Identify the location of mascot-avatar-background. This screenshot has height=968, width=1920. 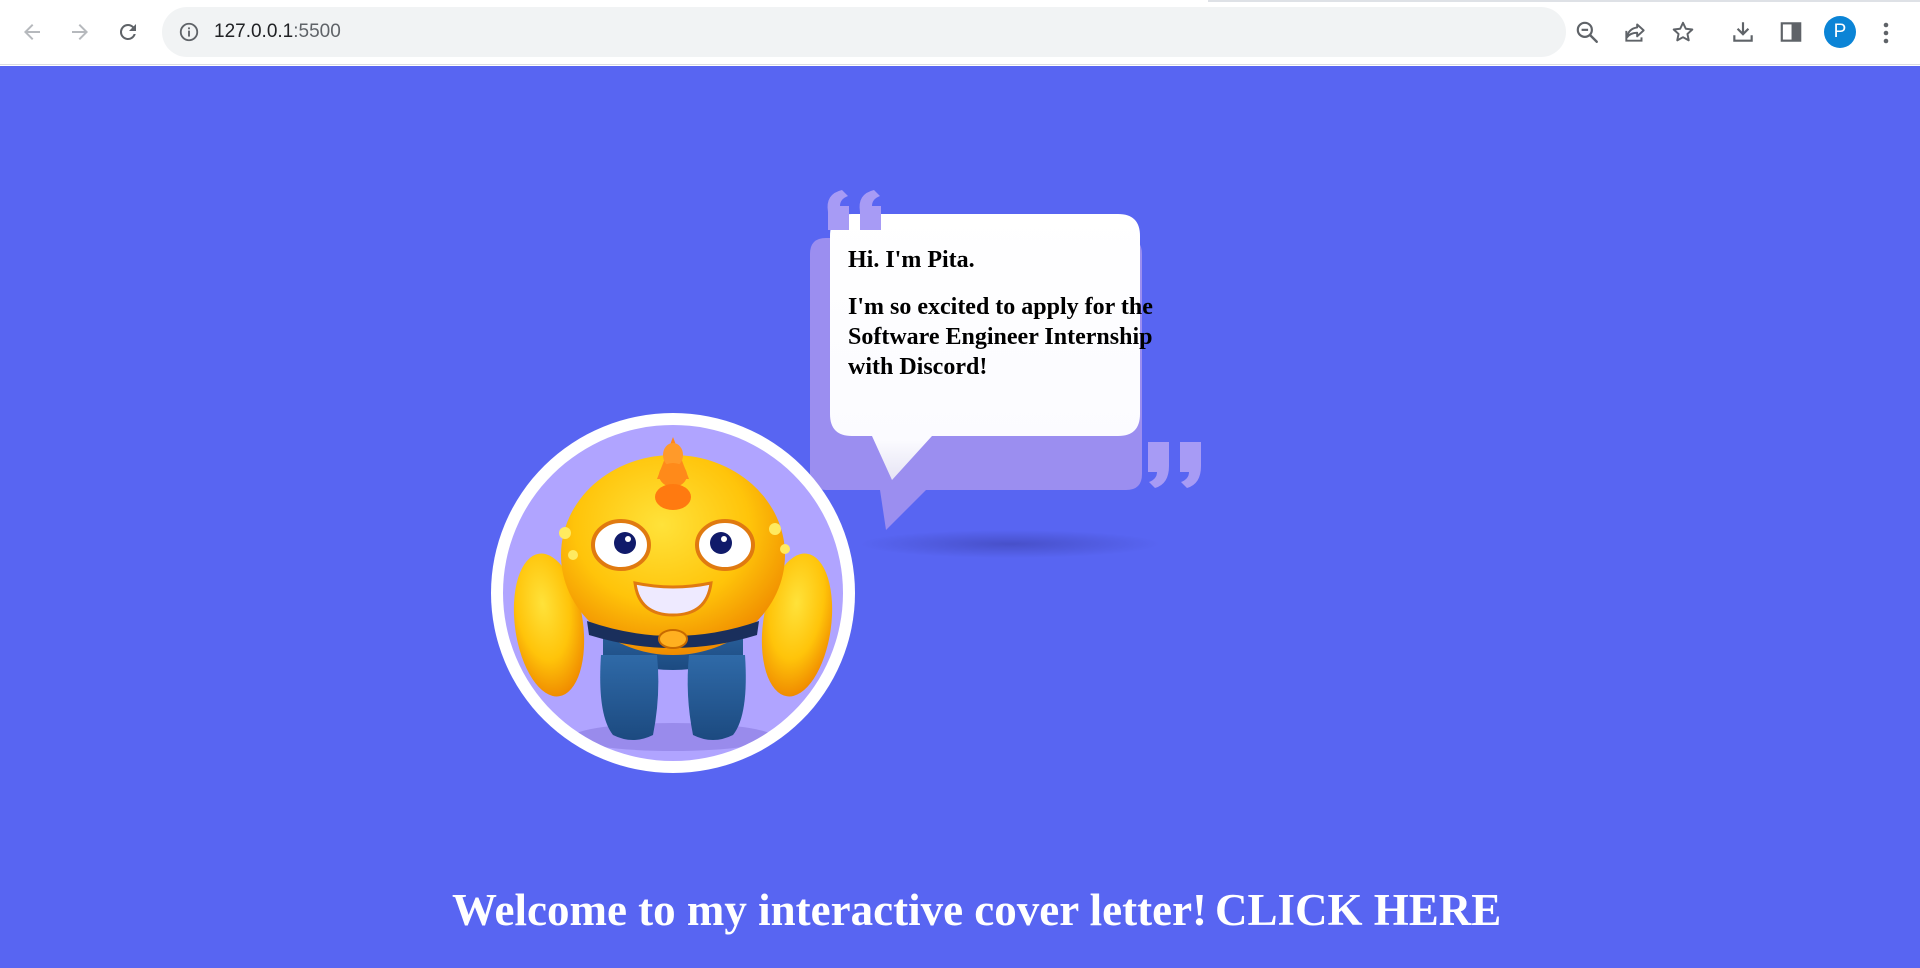
(673, 593).